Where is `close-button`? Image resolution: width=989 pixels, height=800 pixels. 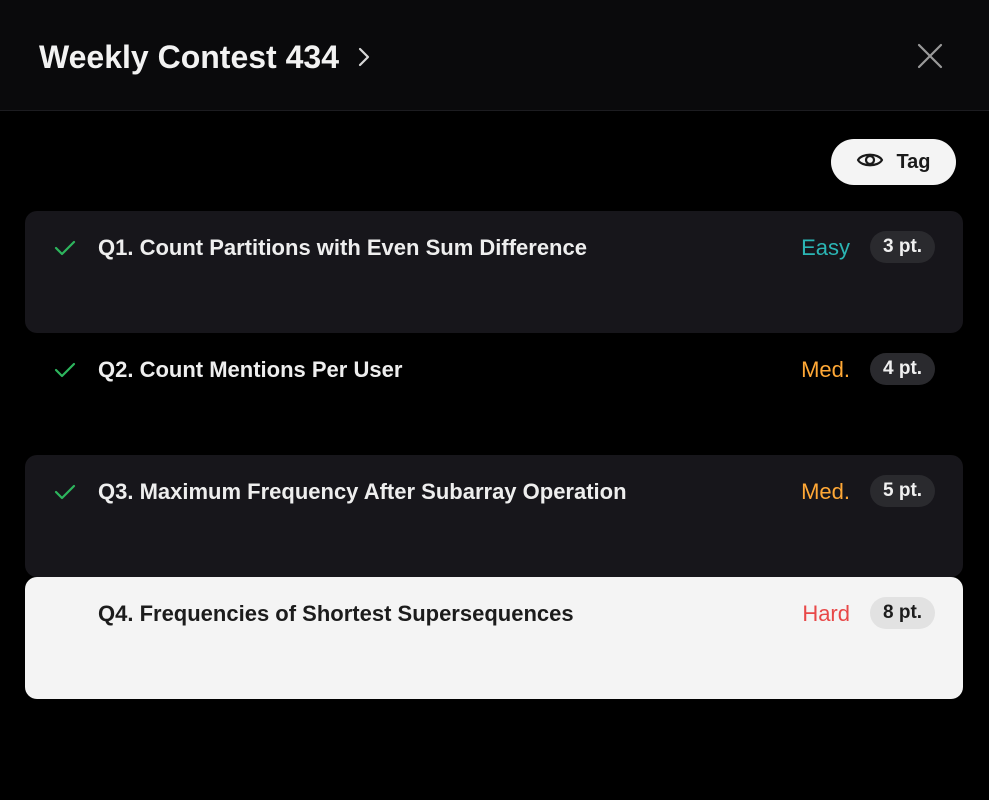
close-button is located at coordinates (930, 56).